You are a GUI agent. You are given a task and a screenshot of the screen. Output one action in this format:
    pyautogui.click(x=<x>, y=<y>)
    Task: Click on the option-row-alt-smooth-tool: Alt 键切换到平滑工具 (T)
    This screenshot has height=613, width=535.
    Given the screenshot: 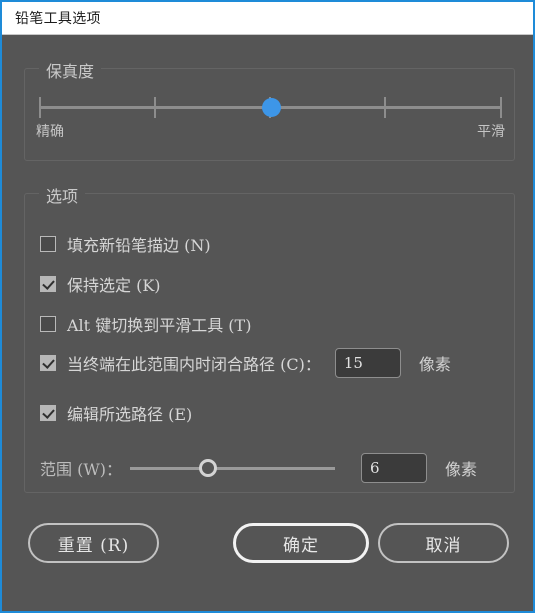 What is the action you would take?
    pyautogui.click(x=145, y=324)
    